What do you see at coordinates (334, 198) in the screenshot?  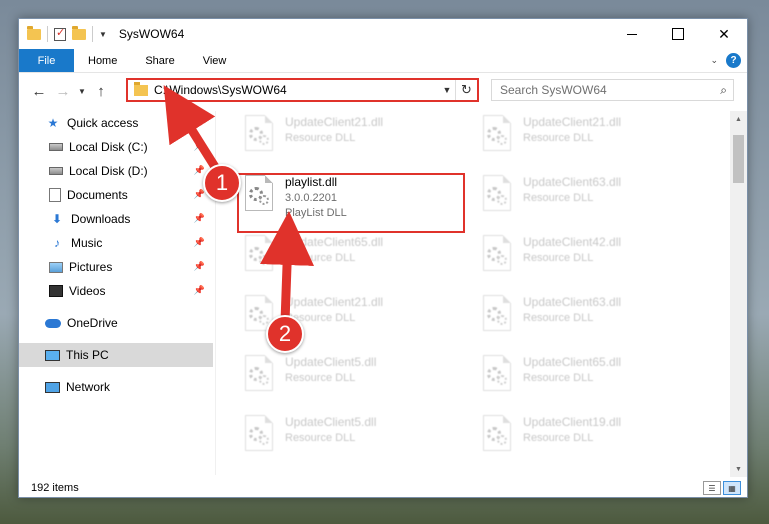 I see `file-item-playlist-dll: playlist.dll 3.0.0.2201 PlayList DLL` at bounding box center [334, 198].